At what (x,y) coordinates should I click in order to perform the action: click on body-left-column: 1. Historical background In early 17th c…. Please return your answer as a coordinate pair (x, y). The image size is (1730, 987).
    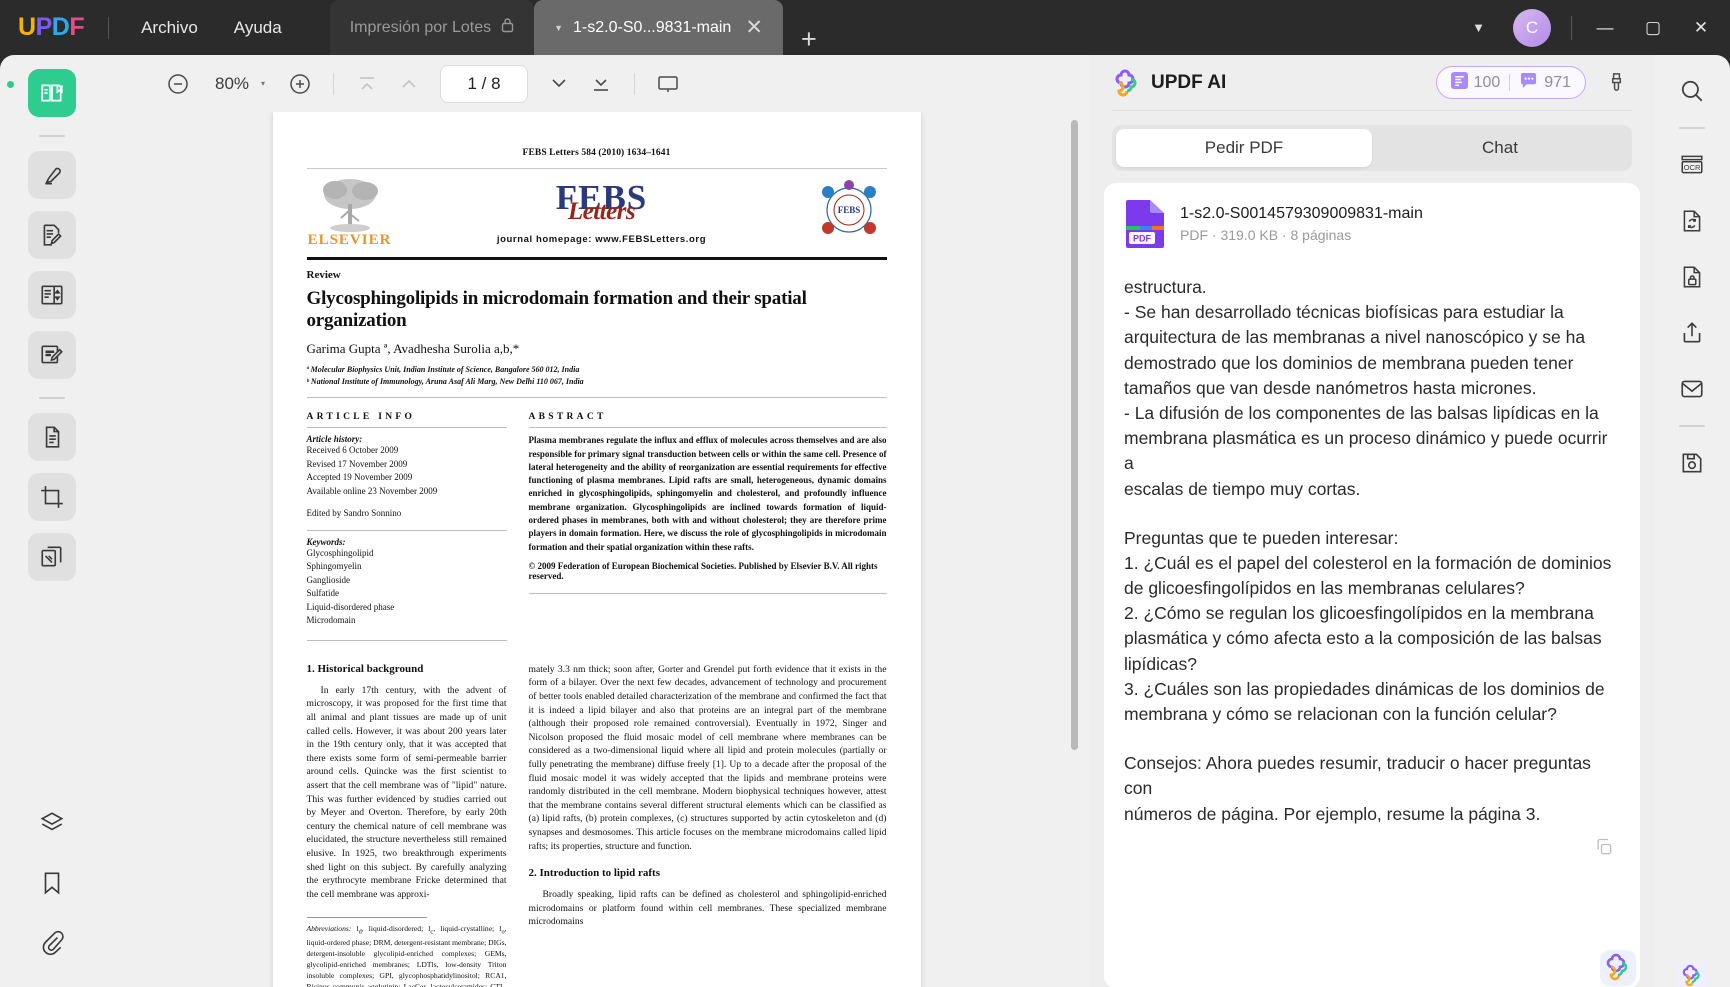
    Looking at the image, I should click on (406, 824).